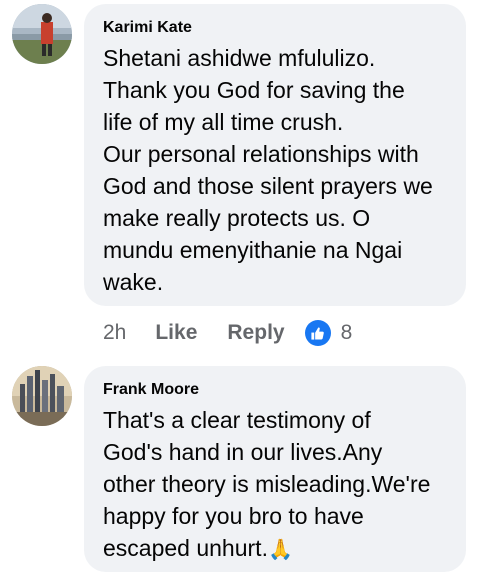  Describe the element at coordinates (280, 550) in the screenshot. I see `folded-hands-icon: 🙏` at that location.